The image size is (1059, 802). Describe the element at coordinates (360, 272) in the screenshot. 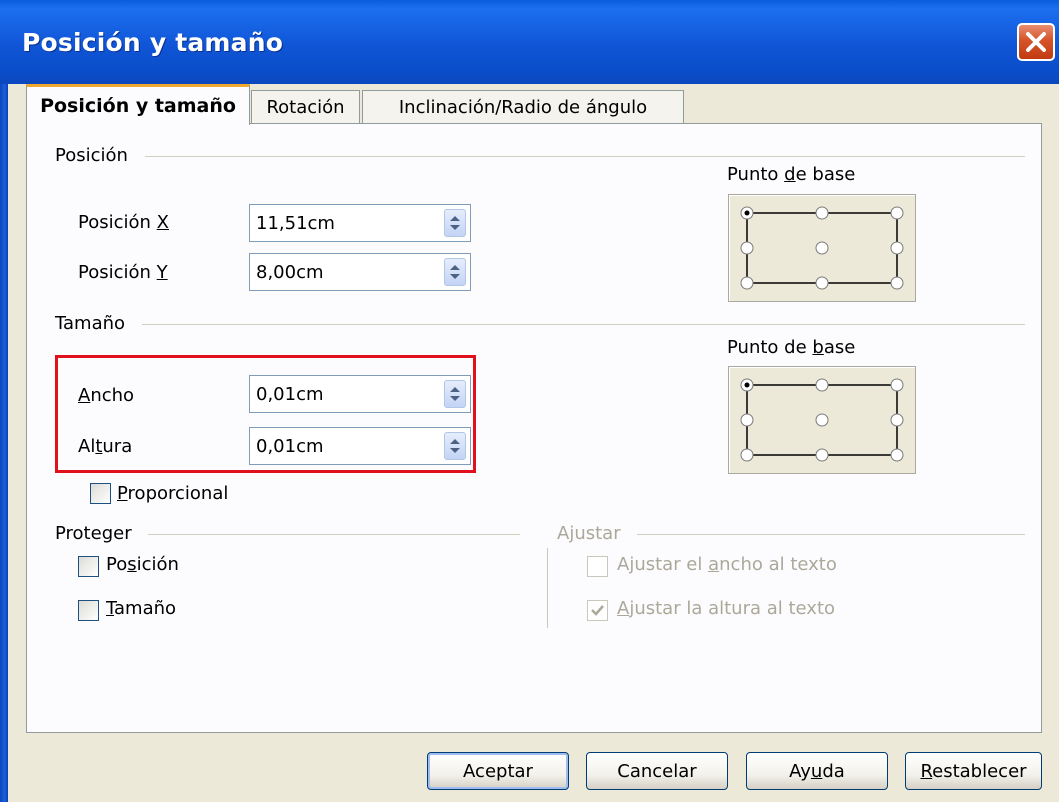

I see `position-y-spinner: 8,00cm` at that location.